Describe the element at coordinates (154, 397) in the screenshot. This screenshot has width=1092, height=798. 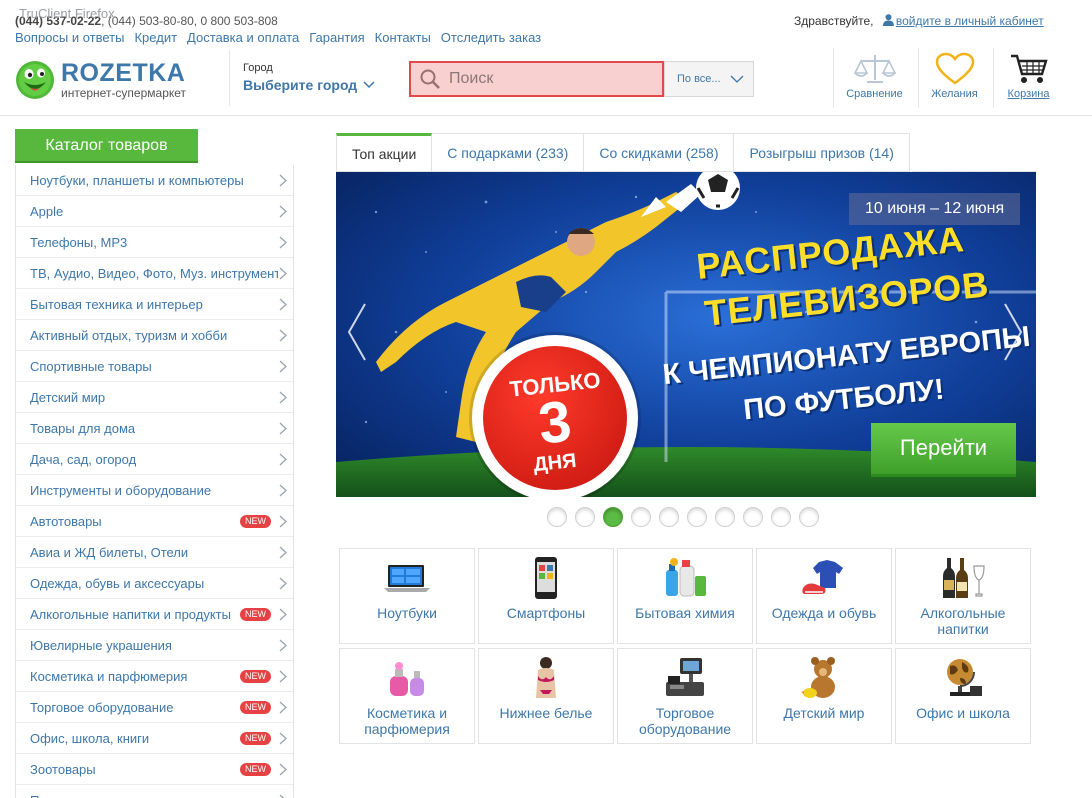
I see `catalog-item: Детский мир` at that location.